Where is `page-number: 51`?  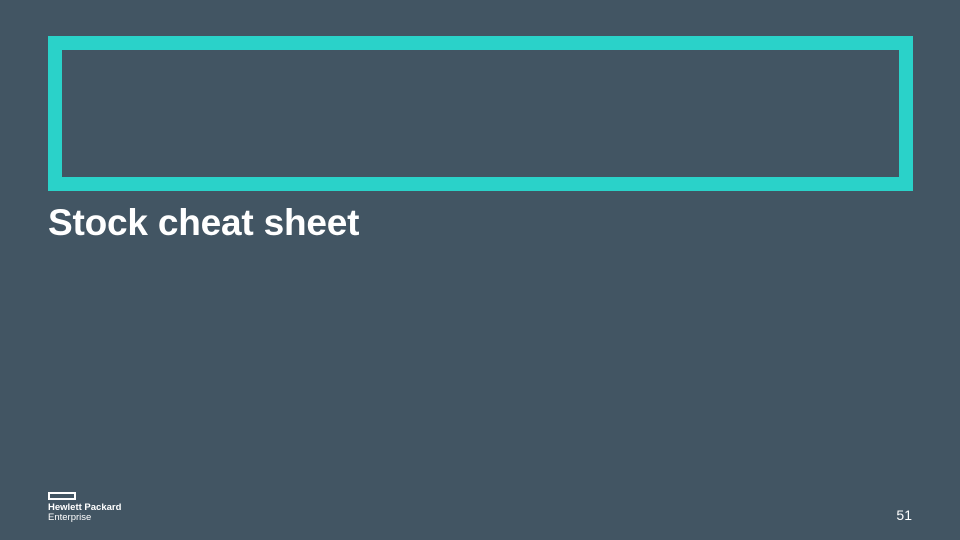
page-number: 51 is located at coordinates (904, 515).